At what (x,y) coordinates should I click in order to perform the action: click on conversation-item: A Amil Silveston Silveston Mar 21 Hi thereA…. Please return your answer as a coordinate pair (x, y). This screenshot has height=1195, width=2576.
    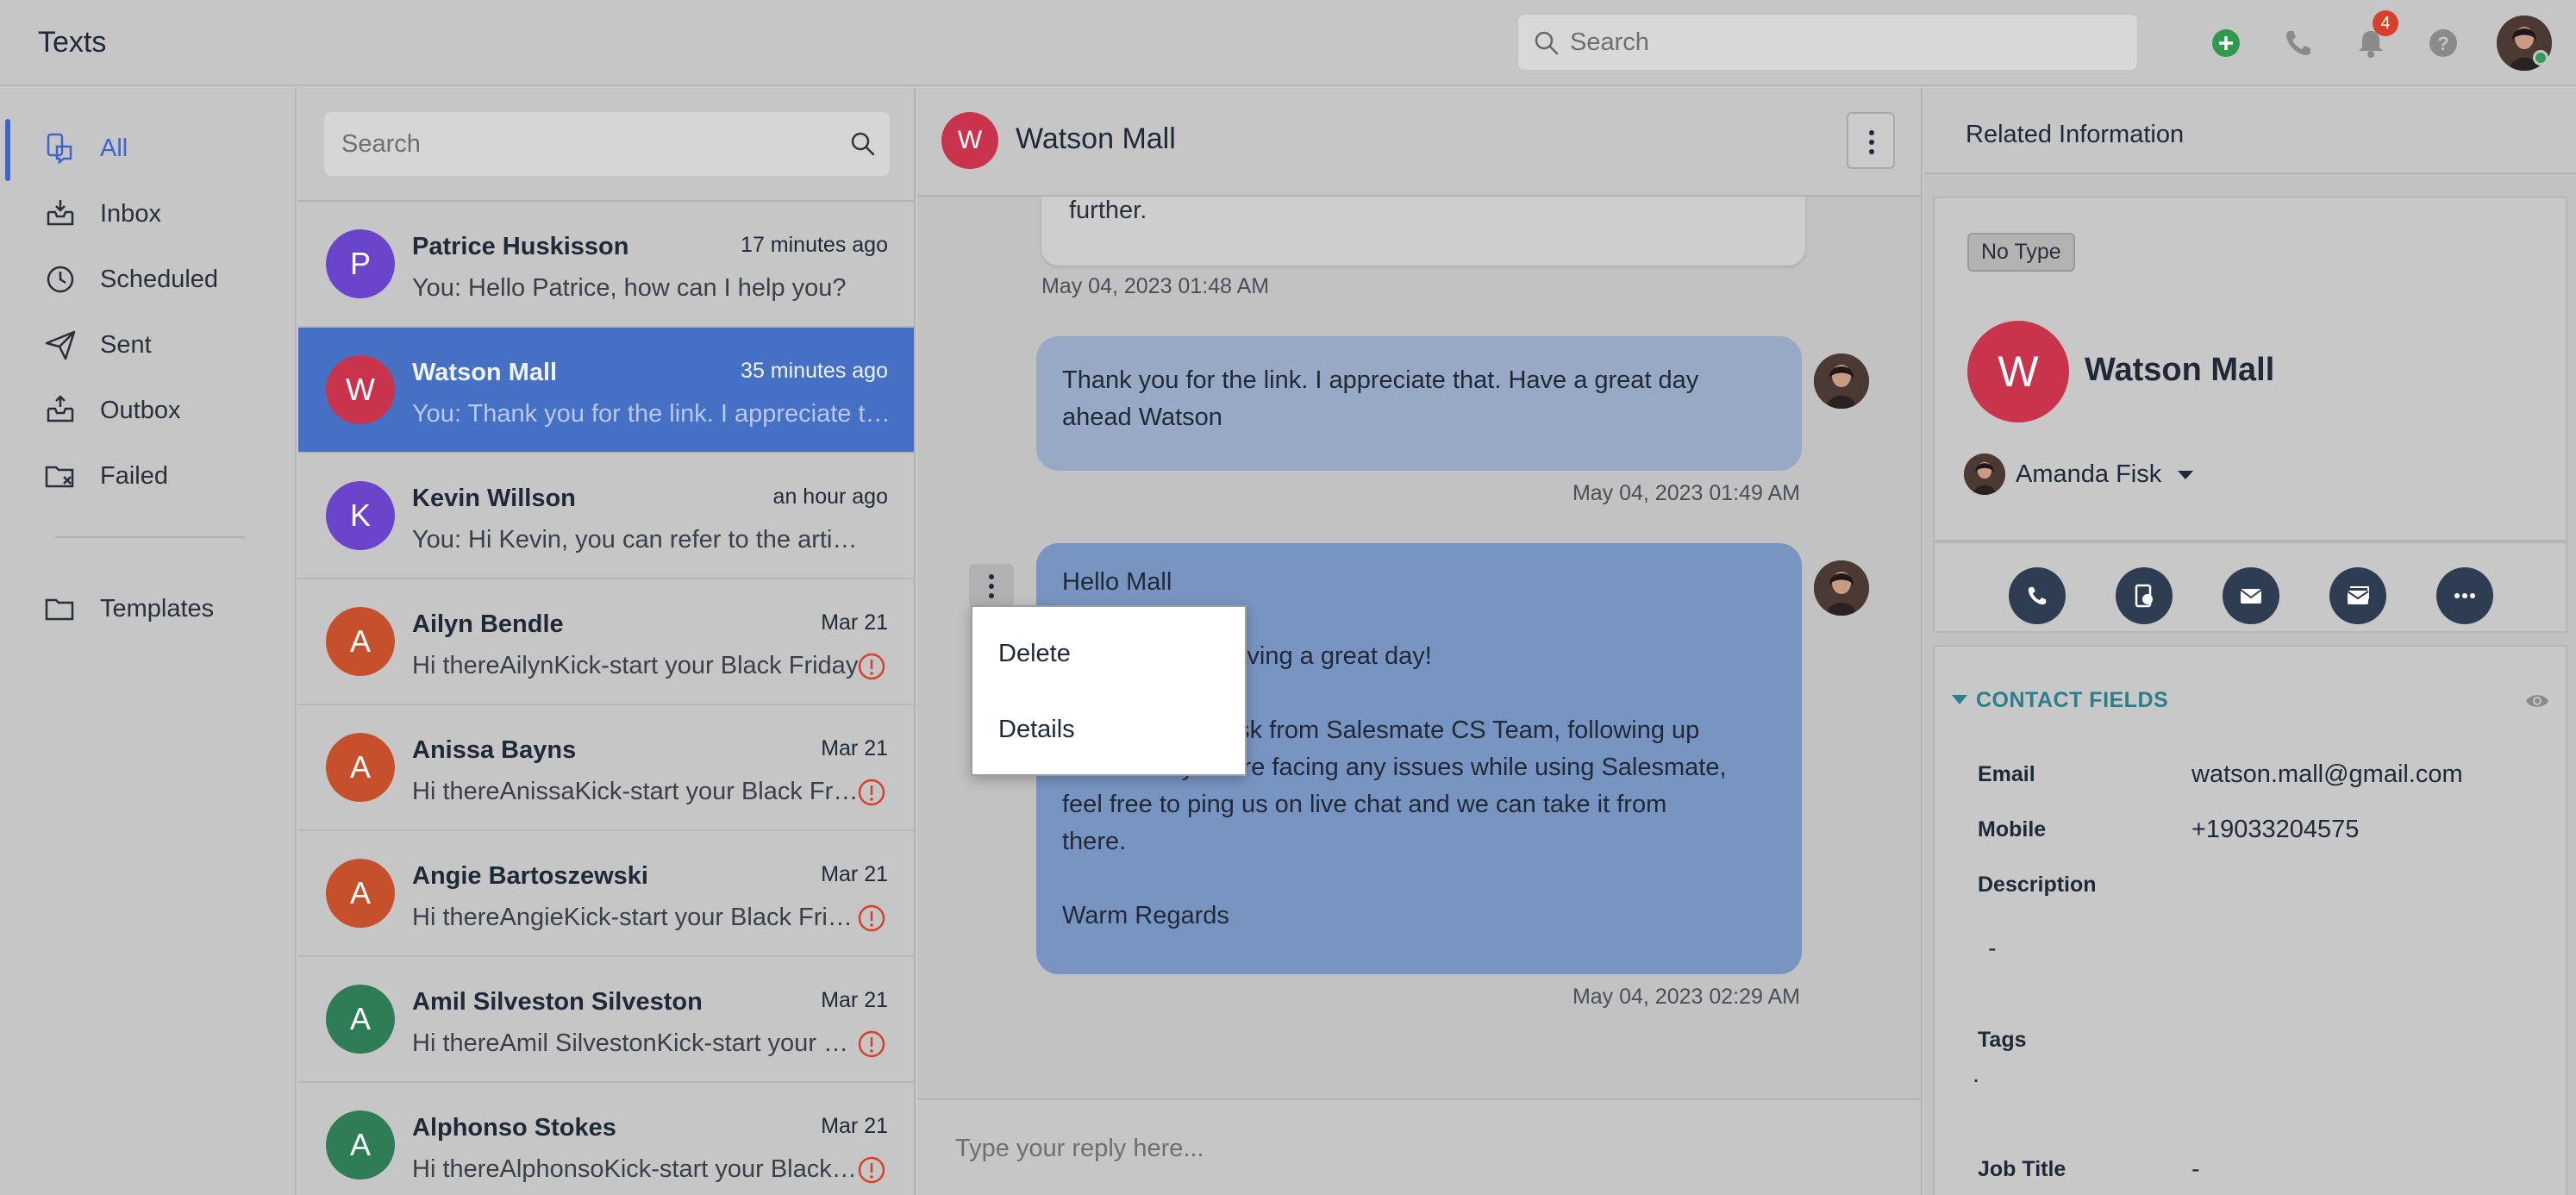
    Looking at the image, I should click on (606, 1020).